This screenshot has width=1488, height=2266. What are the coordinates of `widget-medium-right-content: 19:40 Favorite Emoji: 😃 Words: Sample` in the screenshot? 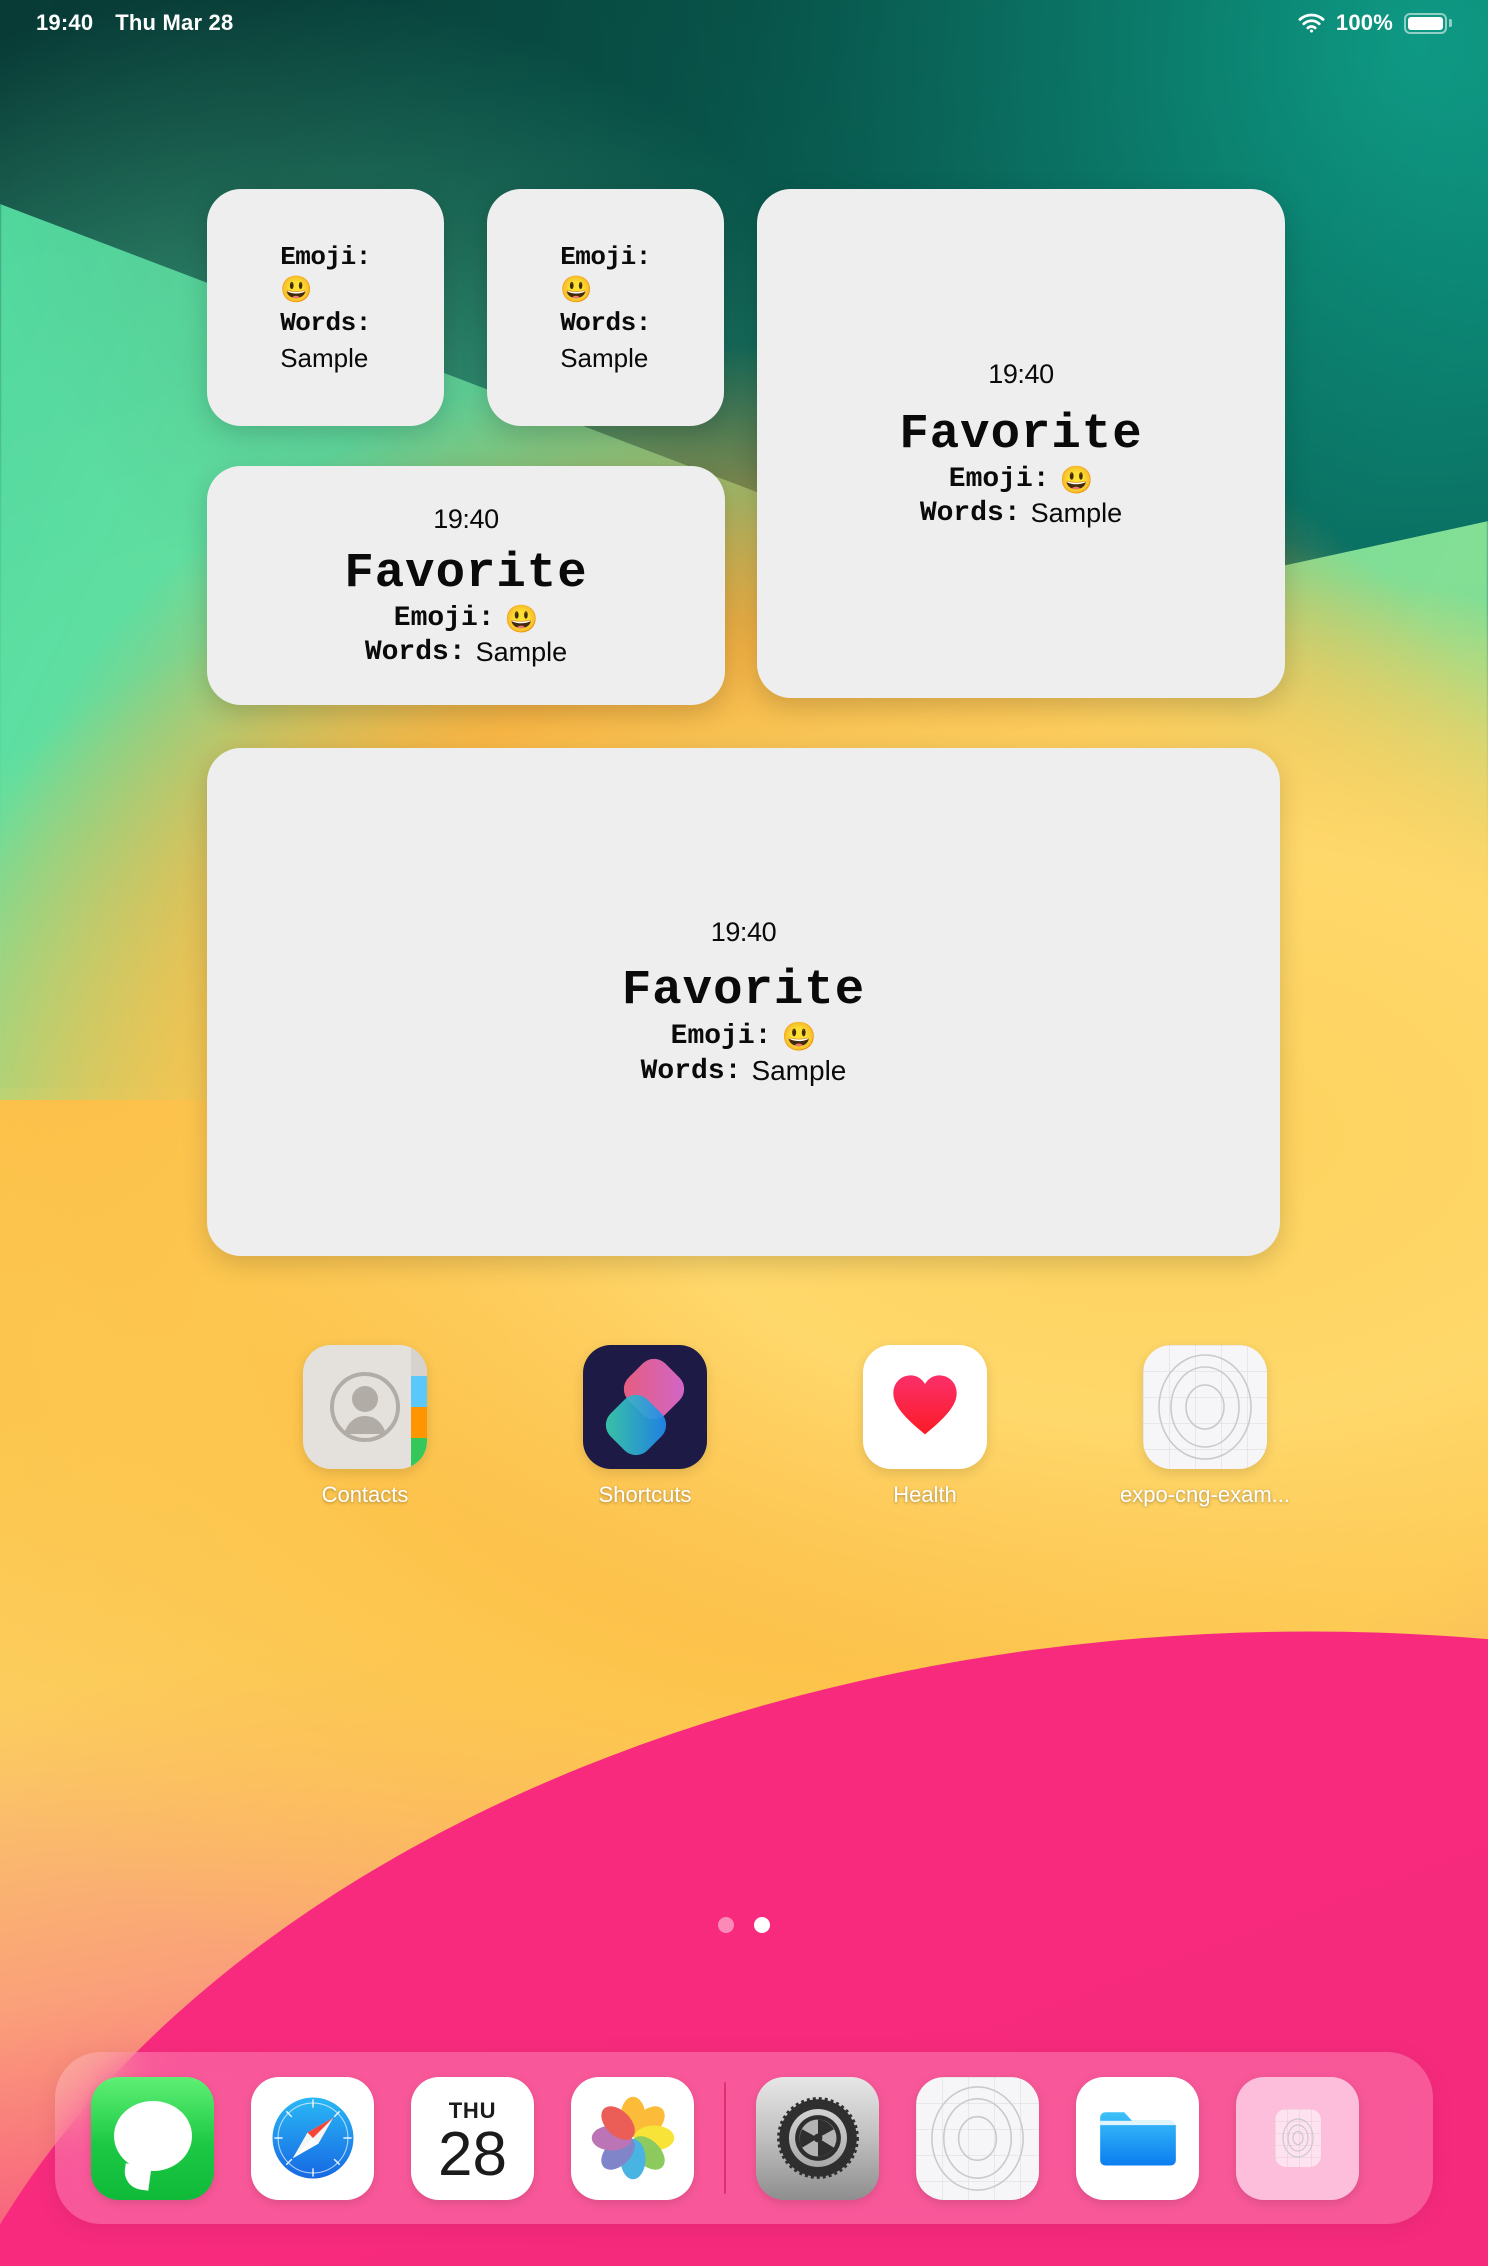 It's located at (1021, 443).